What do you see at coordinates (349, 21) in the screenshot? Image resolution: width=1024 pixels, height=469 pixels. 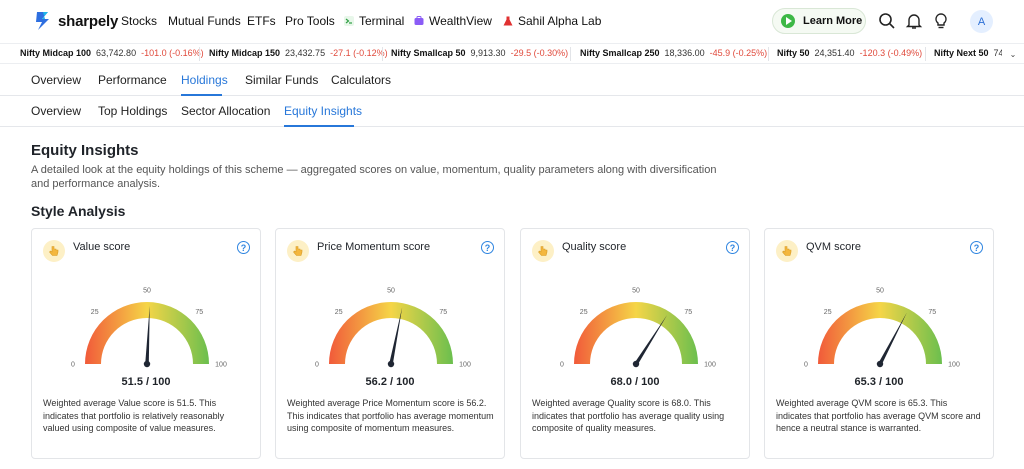 I see `terminal-icon` at bounding box center [349, 21].